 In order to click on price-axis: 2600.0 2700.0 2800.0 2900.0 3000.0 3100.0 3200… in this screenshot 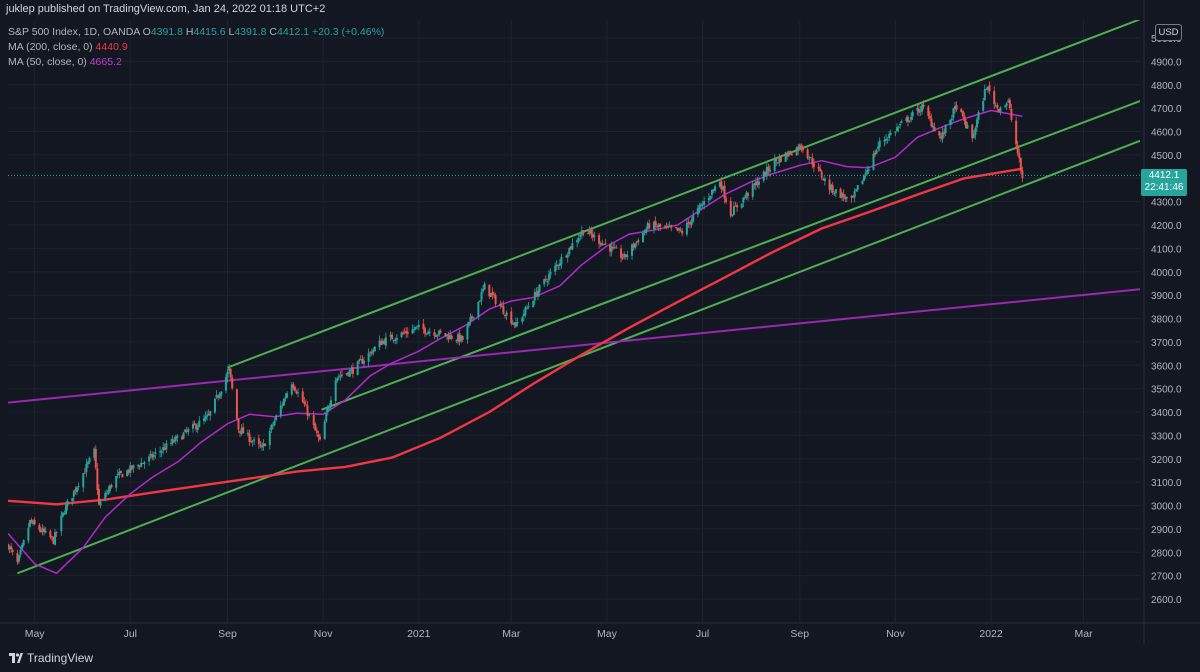, I will do `click(1162, 322)`.